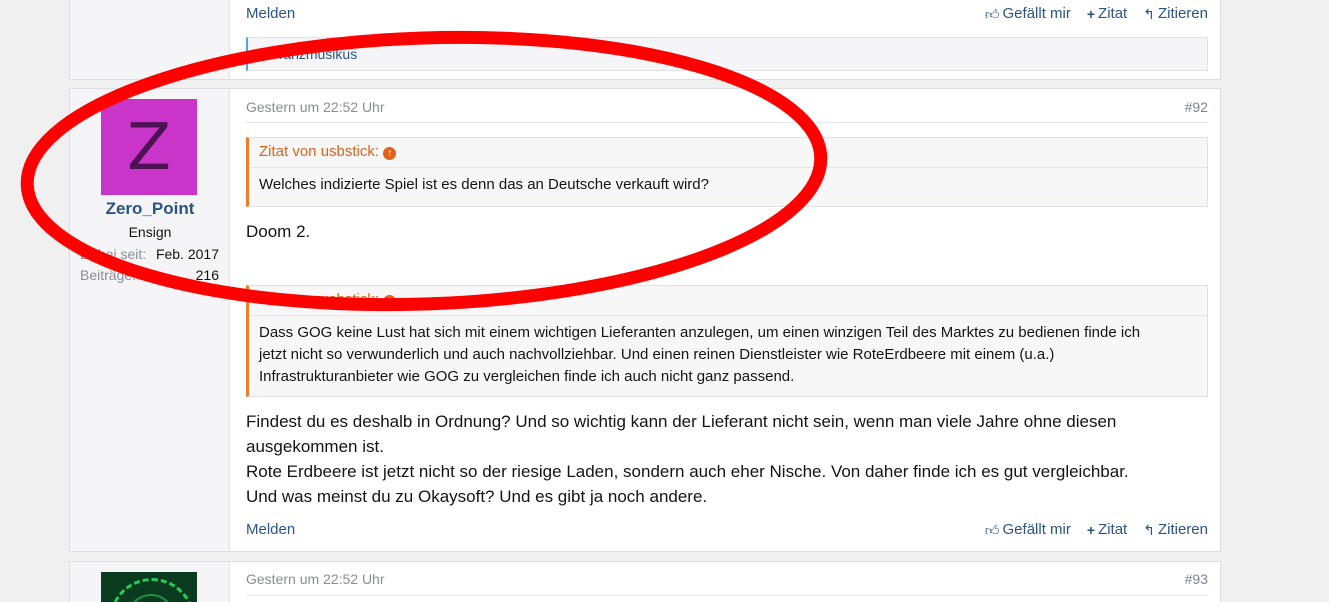 The width and height of the screenshot is (1329, 602). Describe the element at coordinates (149, 147) in the screenshot. I see `avatar: Z` at that location.